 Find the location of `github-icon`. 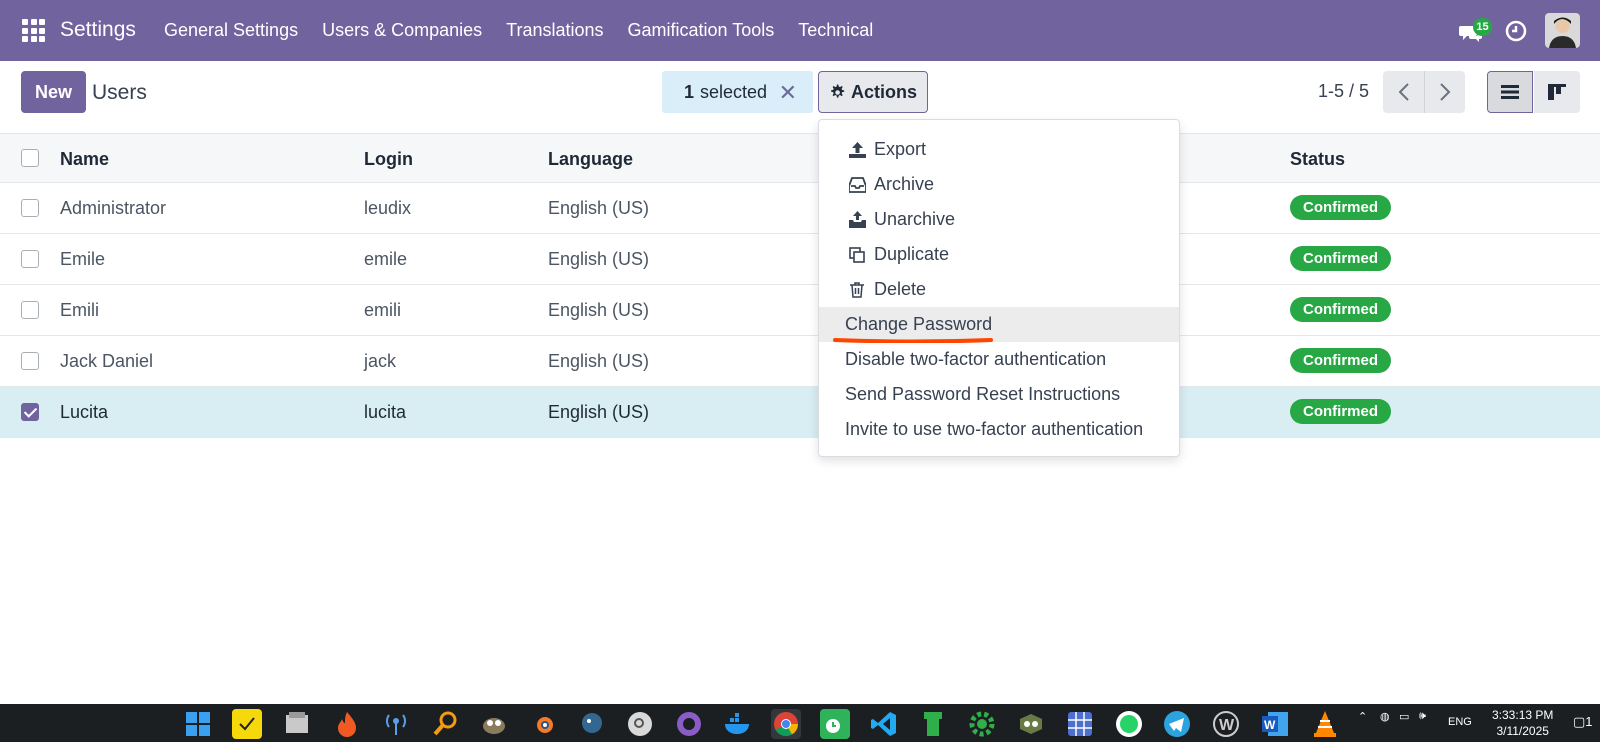

github-icon is located at coordinates (689, 724).